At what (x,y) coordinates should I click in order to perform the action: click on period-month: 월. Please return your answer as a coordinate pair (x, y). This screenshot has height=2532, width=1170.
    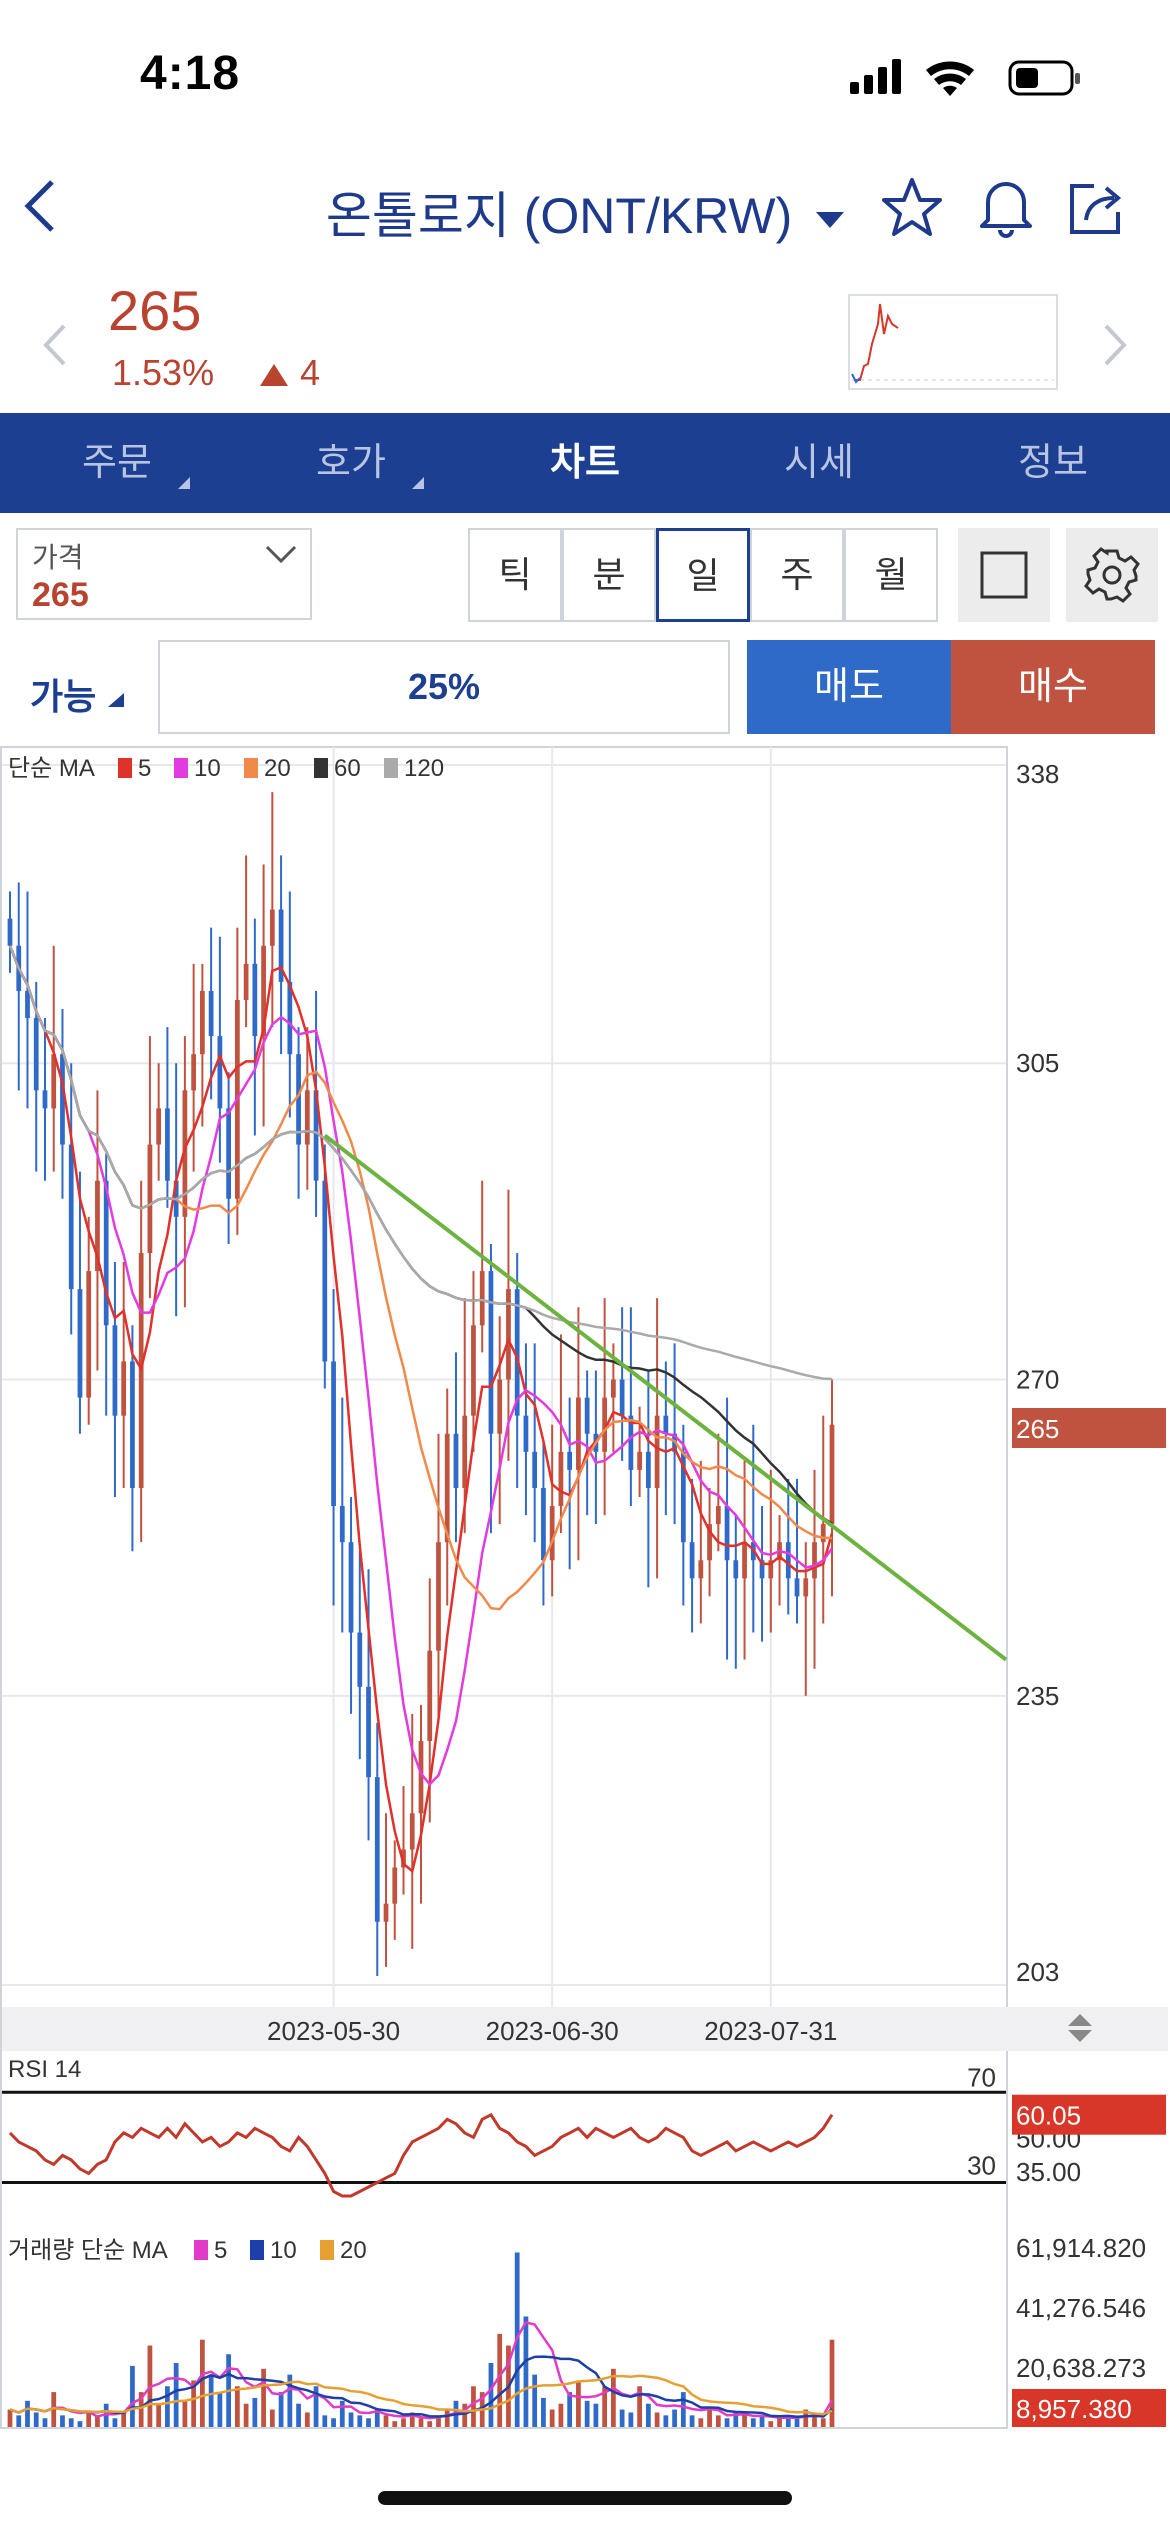
    Looking at the image, I should click on (891, 575).